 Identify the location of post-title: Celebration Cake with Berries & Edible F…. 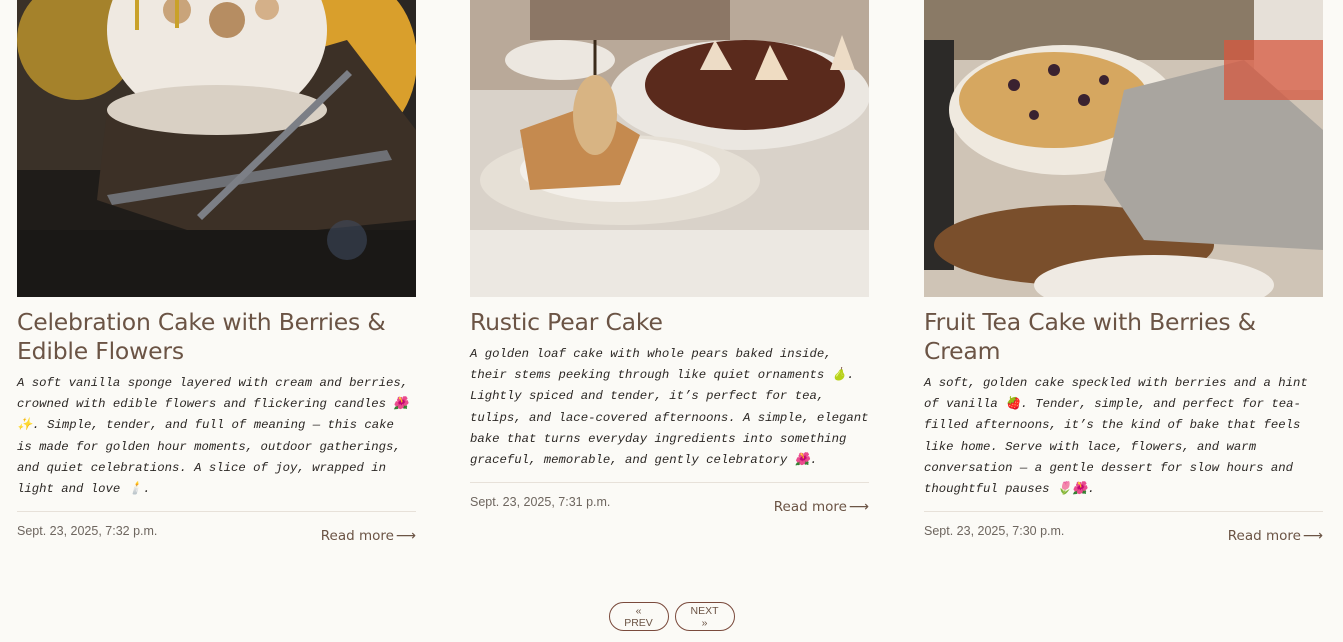
(216, 337).